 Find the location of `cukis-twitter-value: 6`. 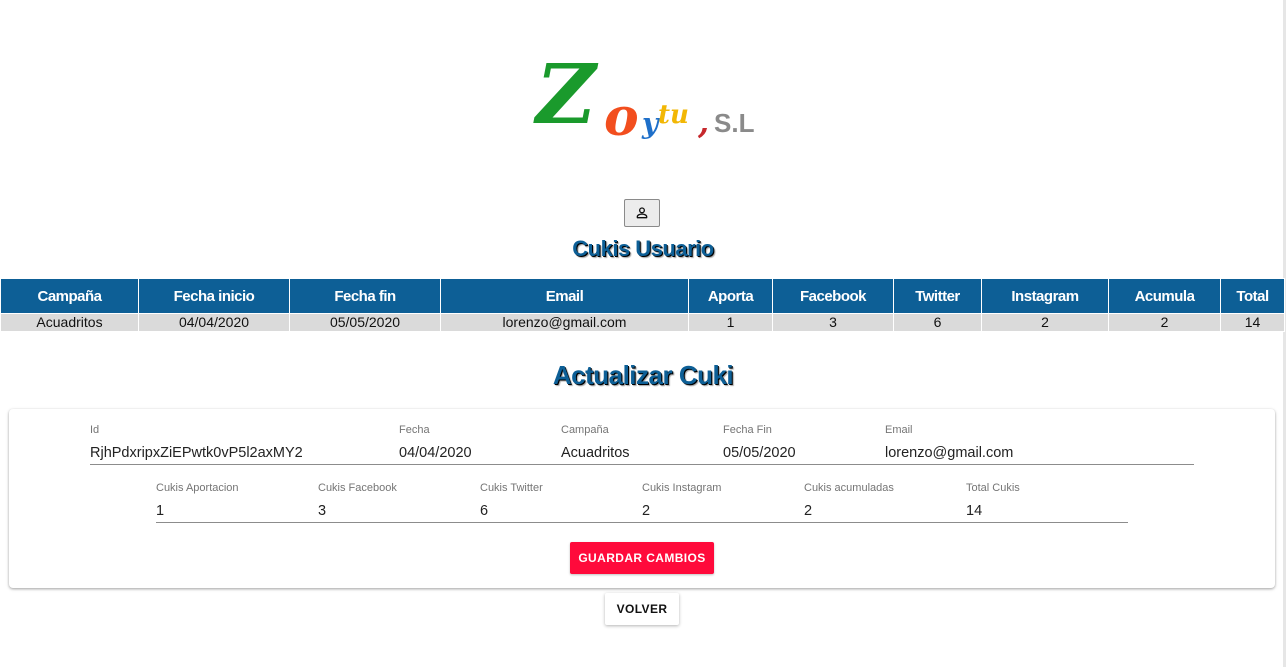

cukis-twitter-value: 6 is located at coordinates (555, 511).